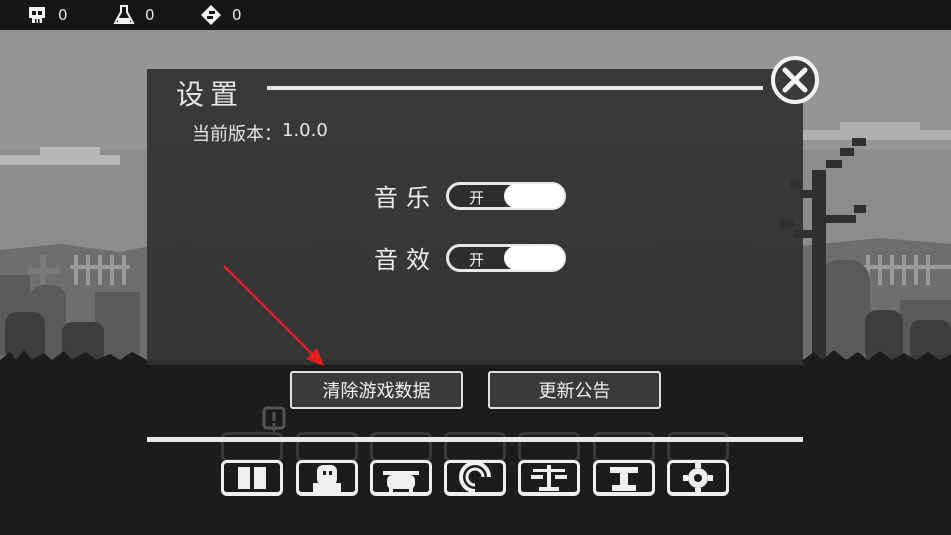  I want to click on gems-counter: 0, so click(221, 15).